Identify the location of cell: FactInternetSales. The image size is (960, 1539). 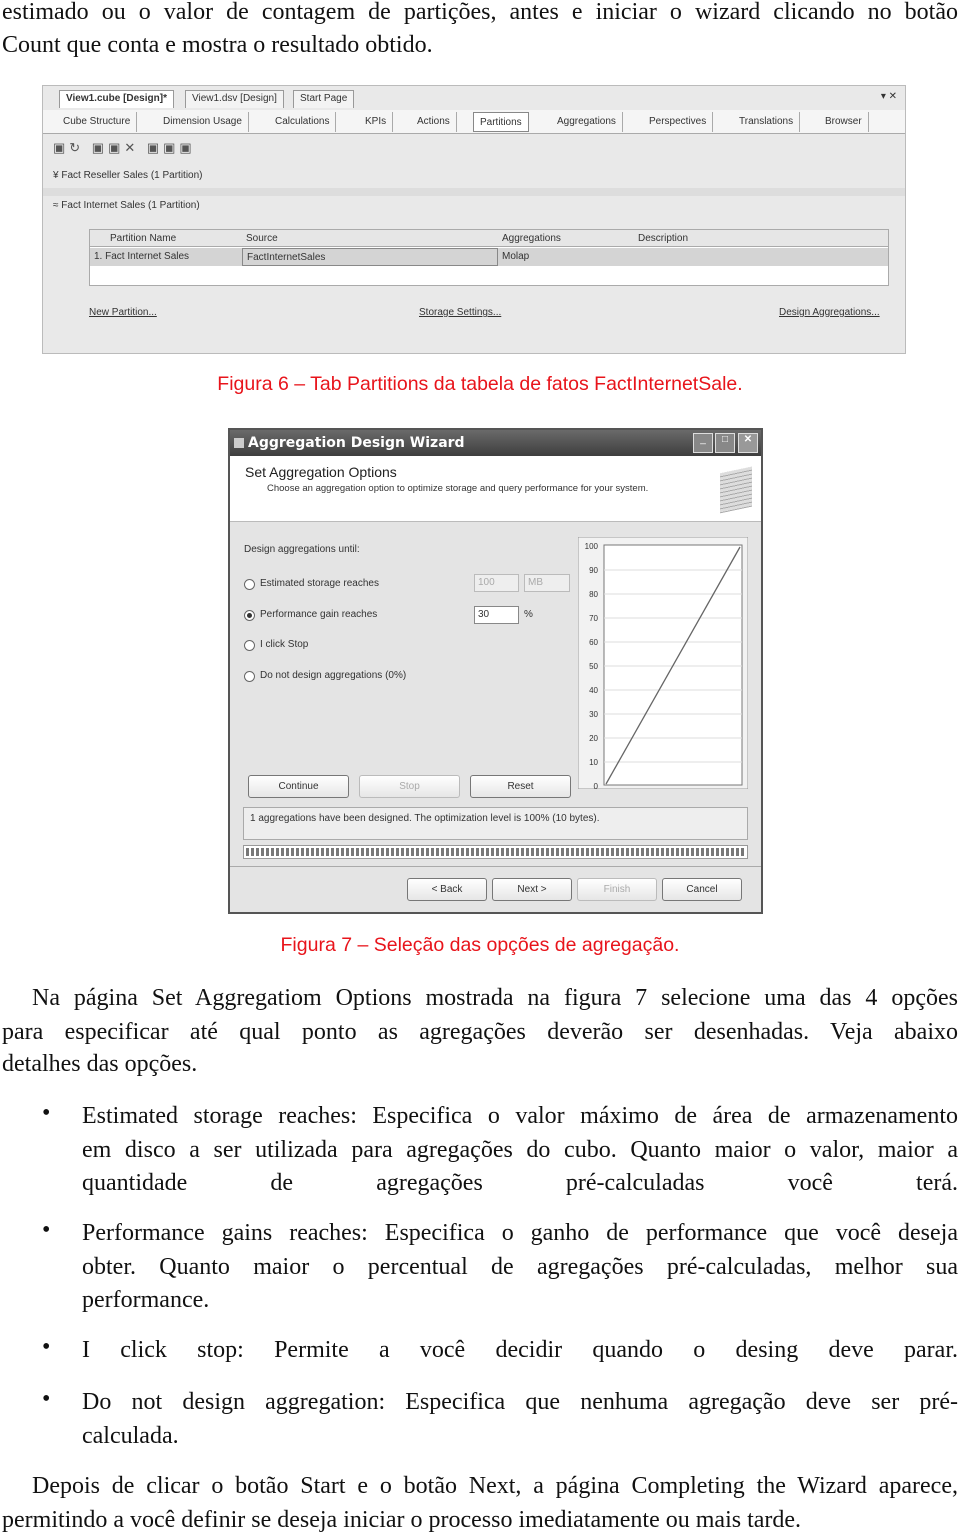
(370, 257).